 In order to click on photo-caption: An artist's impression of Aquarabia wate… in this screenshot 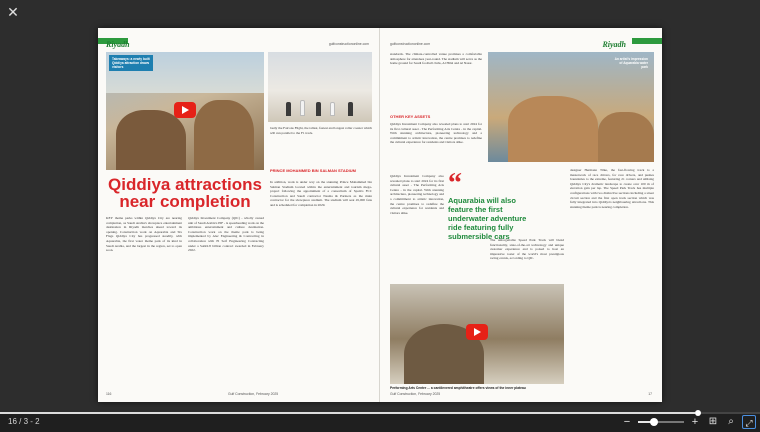, I will do `click(631, 63)`.